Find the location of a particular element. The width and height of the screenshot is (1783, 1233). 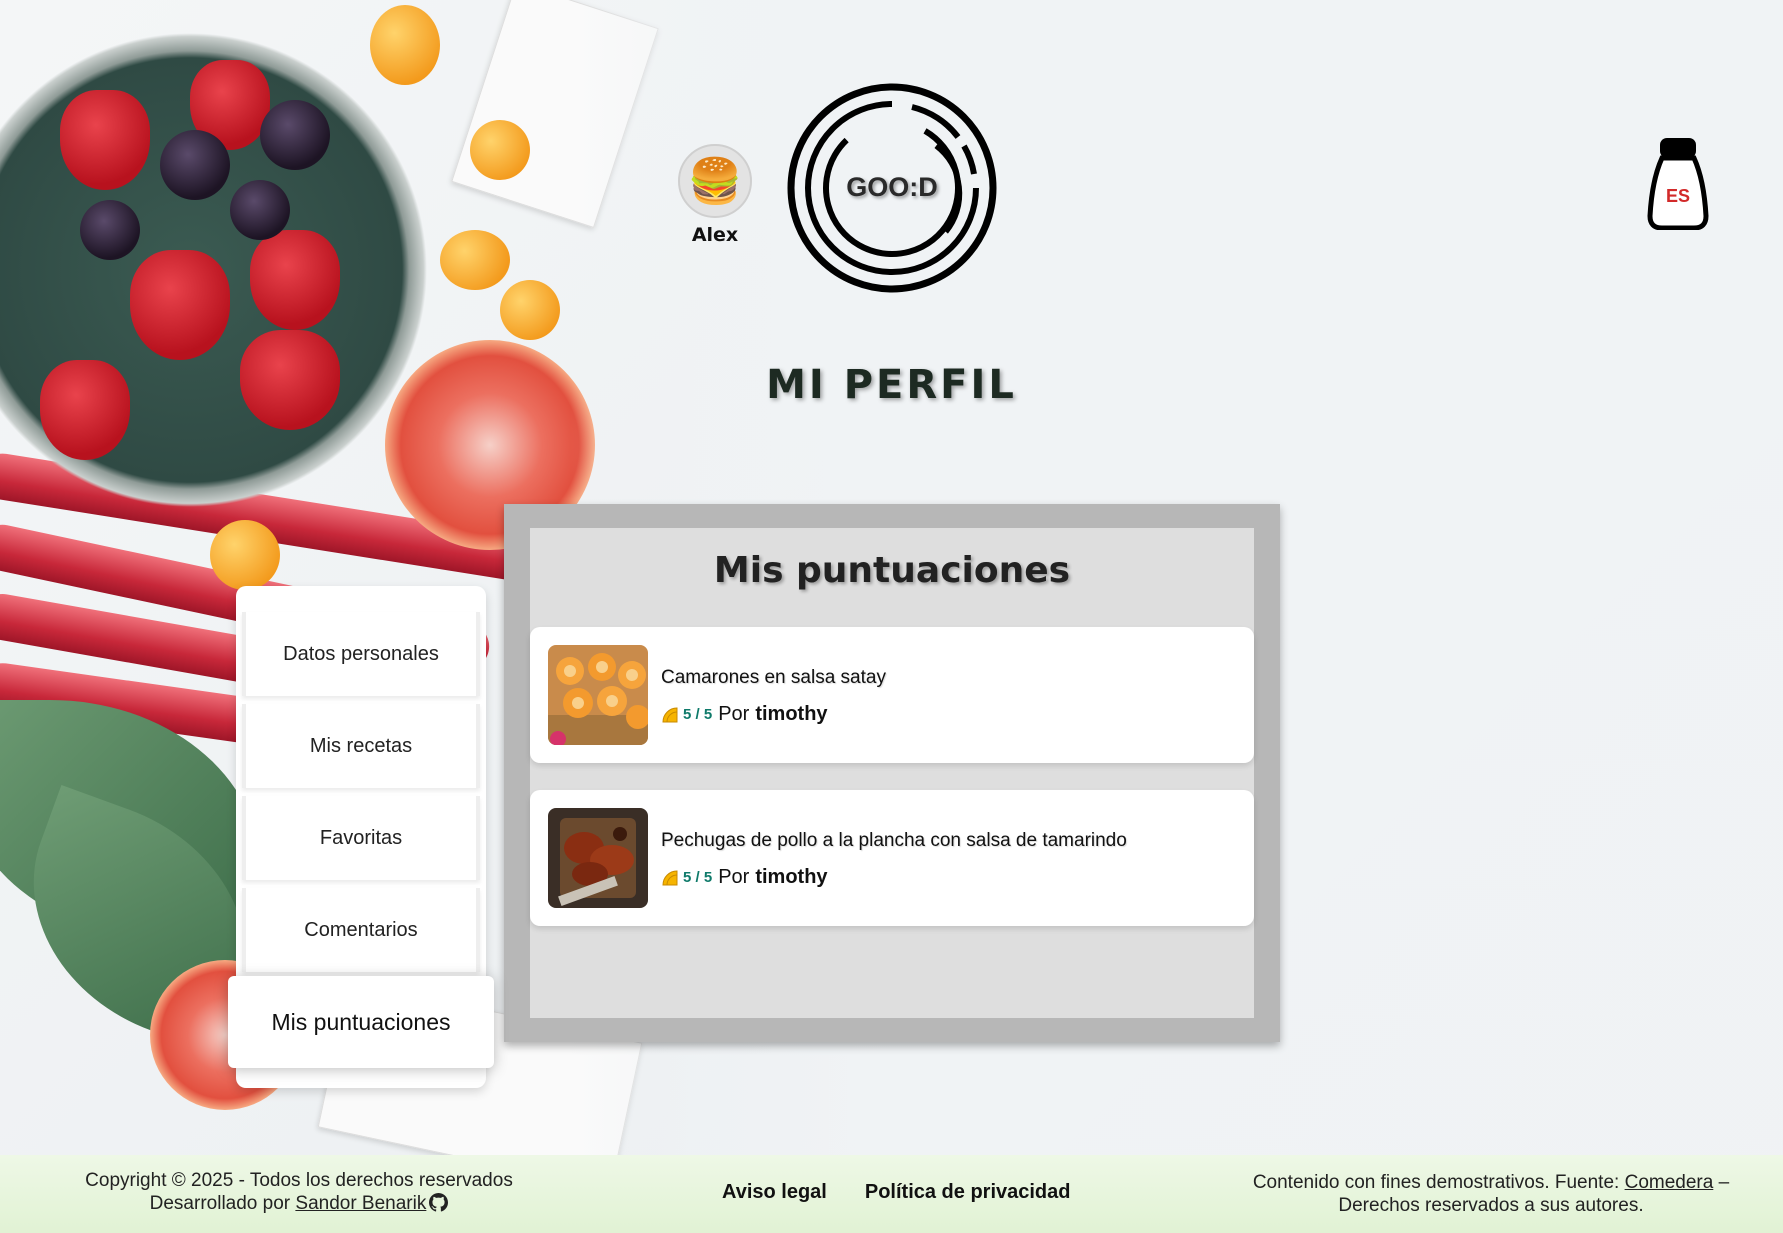

footer-links: Aviso legal Política de privacidad is located at coordinates (896, 1192).